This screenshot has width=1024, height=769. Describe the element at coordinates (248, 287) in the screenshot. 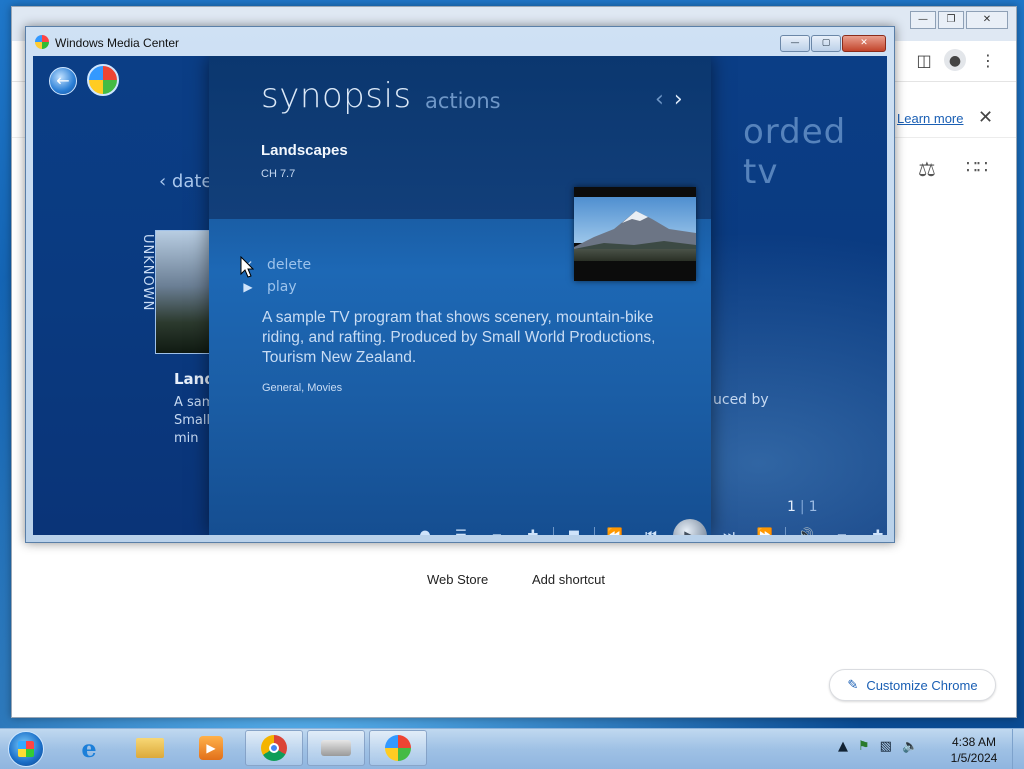

I see `play-icon: ▶` at that location.